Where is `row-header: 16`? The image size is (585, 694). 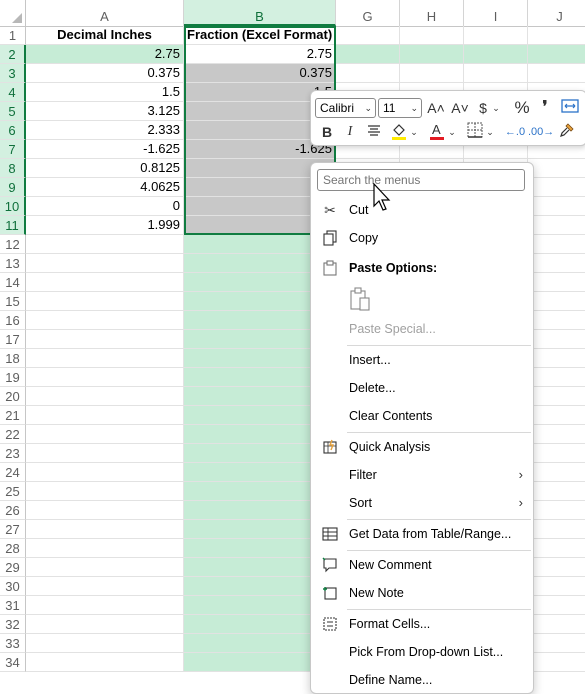 row-header: 16 is located at coordinates (13, 320).